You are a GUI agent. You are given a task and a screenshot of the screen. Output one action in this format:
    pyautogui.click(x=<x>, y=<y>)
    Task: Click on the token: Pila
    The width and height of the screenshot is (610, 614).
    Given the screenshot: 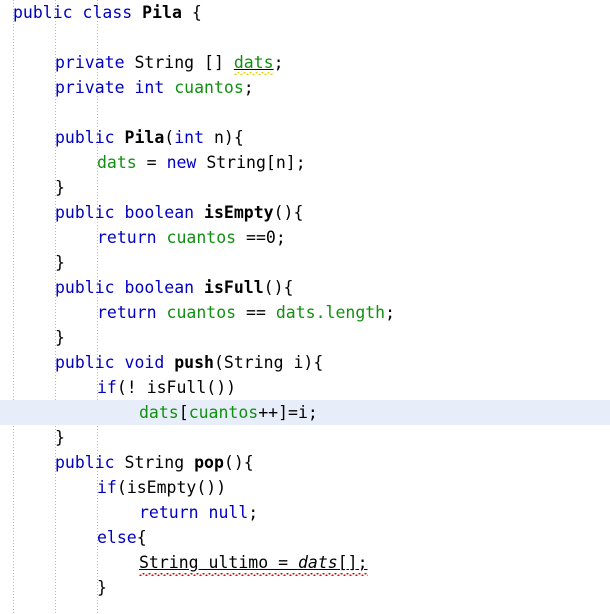 What is the action you would take?
    pyautogui.click(x=162, y=12)
    